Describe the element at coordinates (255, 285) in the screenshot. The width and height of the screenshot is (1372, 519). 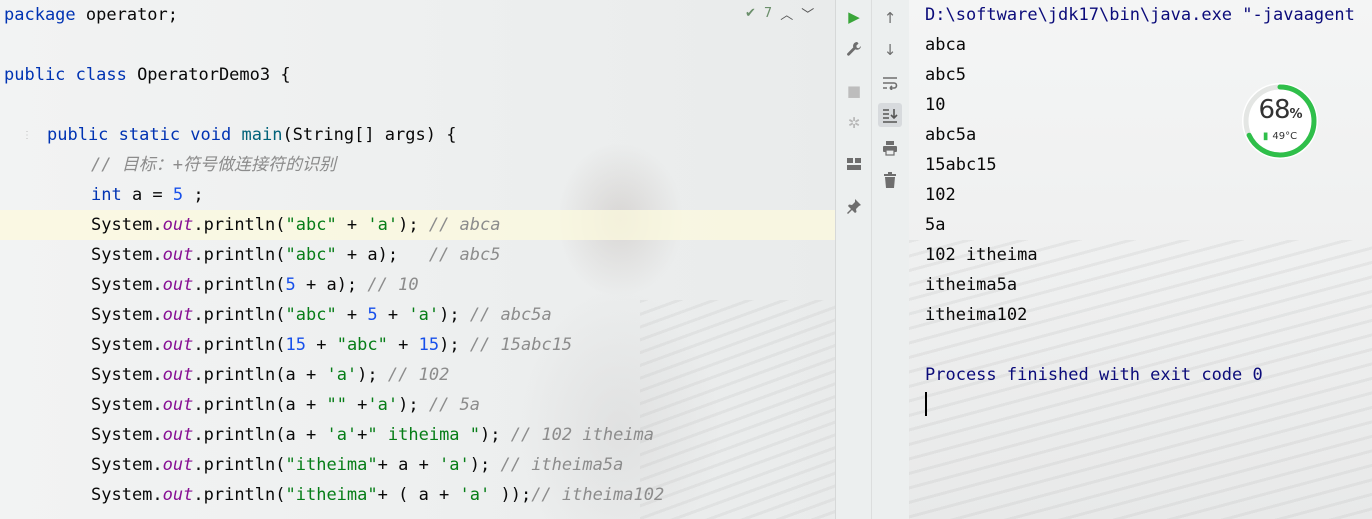
I see `code-line: System.out.println(5 + a); // 10` at that location.